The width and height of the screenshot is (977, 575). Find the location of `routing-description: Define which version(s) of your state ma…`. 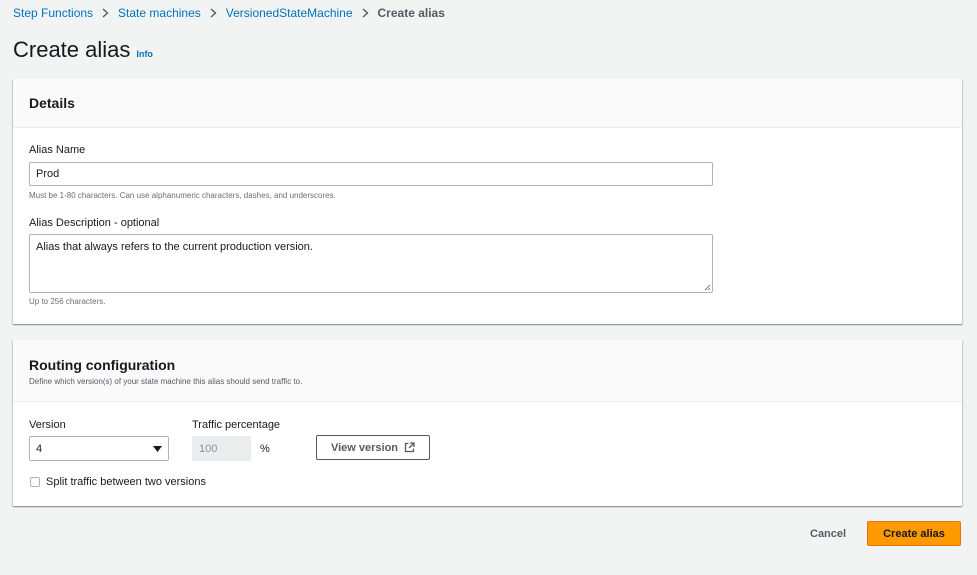

routing-description: Define which version(s) of your state ma… is located at coordinates (166, 381).